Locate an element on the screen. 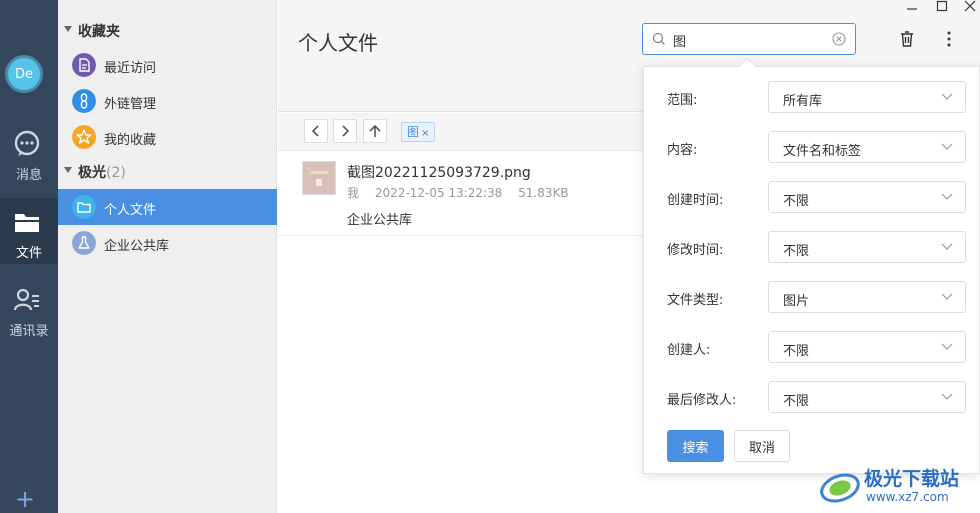  personal-folder-icon is located at coordinates (84, 207).